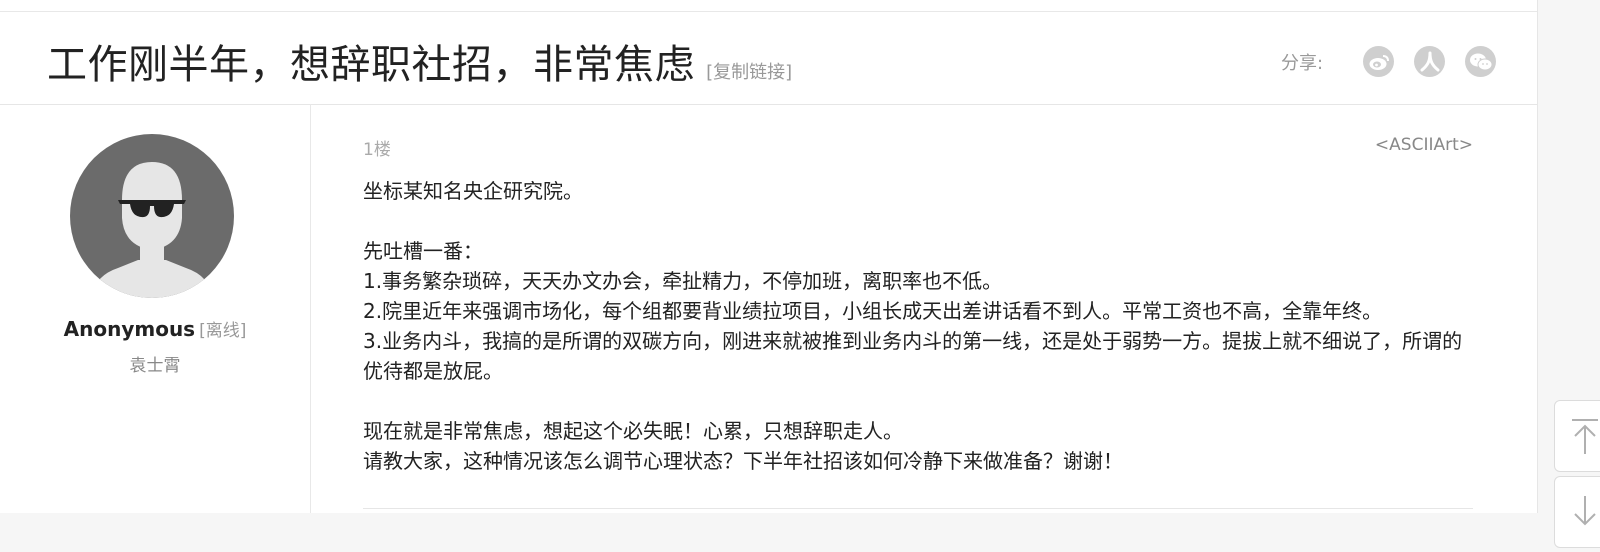  What do you see at coordinates (1585, 436) in the screenshot?
I see `back-to-top-icon` at bounding box center [1585, 436].